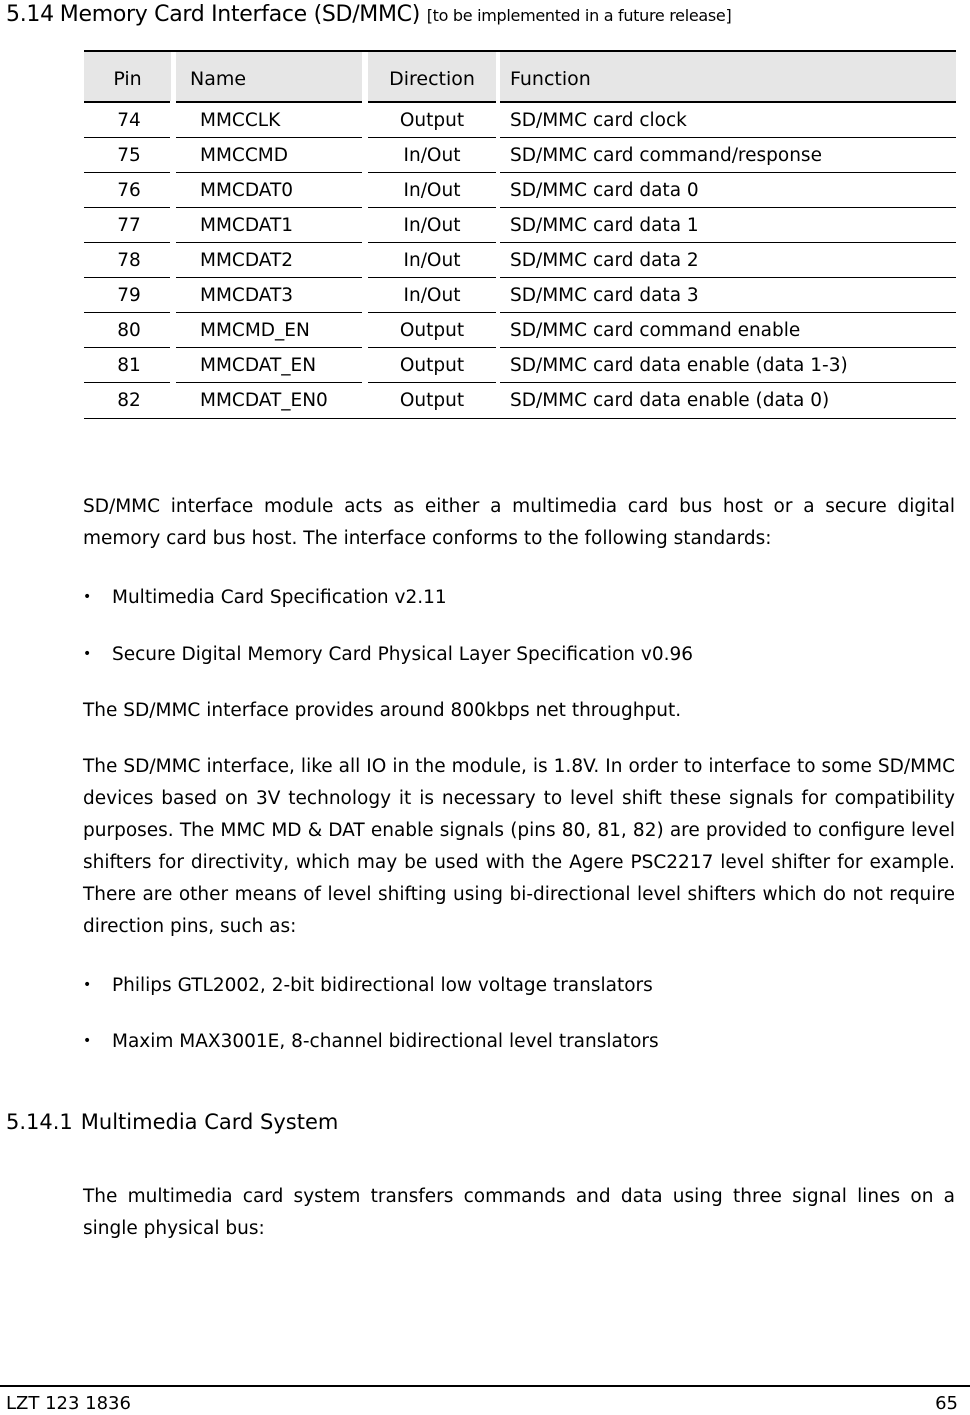 The width and height of the screenshot is (970, 1415). What do you see at coordinates (129, 295) in the screenshot?
I see `cell-pin: 79` at bounding box center [129, 295].